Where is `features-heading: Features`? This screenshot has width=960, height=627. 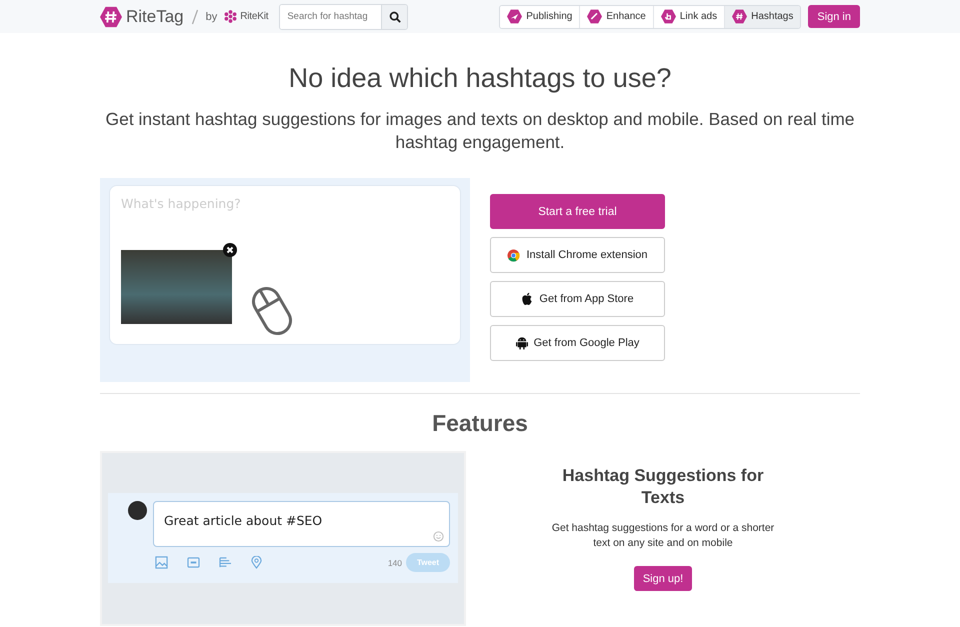
features-heading: Features is located at coordinates (480, 423).